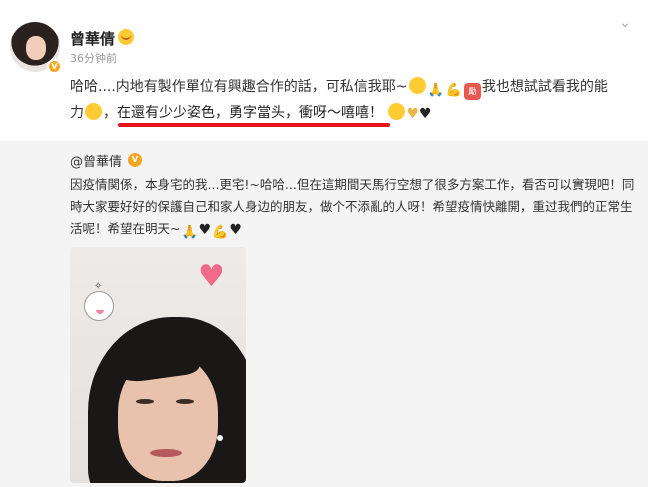  What do you see at coordinates (472, 91) in the screenshot?
I see `encourage-badge-icon: 勵` at bounding box center [472, 91].